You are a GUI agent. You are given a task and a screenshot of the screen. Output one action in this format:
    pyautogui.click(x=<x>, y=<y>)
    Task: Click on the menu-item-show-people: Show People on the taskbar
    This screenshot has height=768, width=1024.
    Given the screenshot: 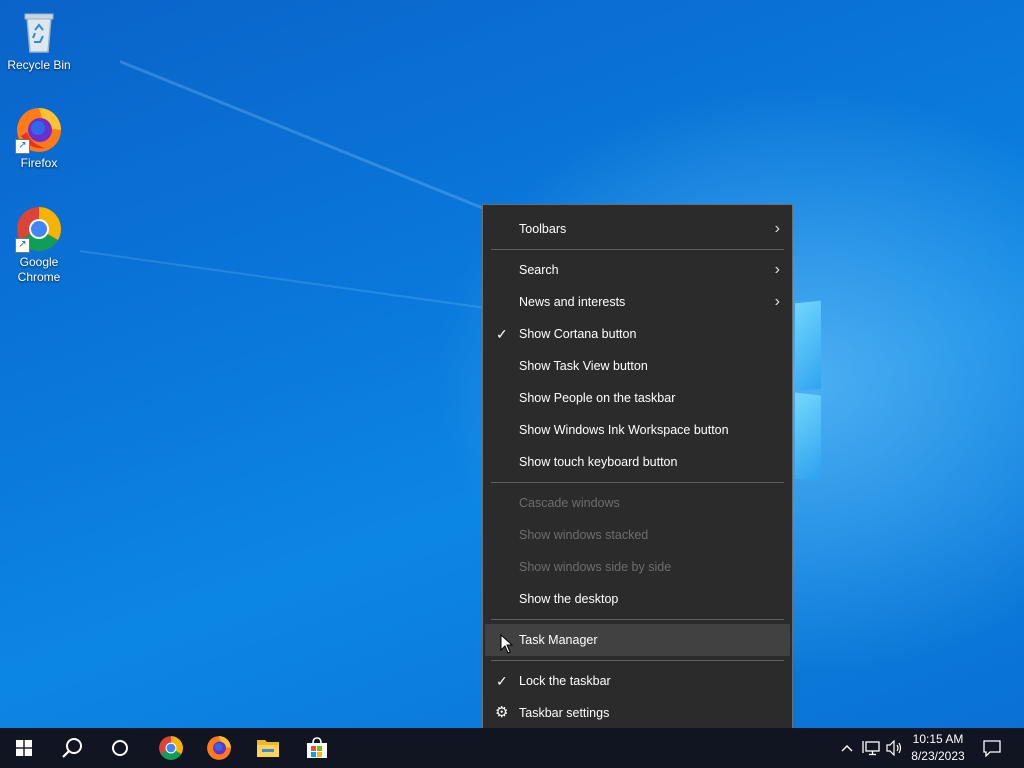 What is the action you would take?
    pyautogui.click(x=637, y=398)
    